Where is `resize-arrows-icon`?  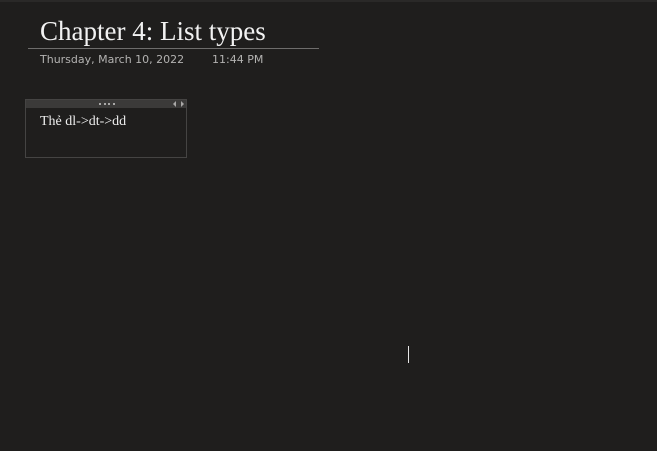 resize-arrows-icon is located at coordinates (178, 104).